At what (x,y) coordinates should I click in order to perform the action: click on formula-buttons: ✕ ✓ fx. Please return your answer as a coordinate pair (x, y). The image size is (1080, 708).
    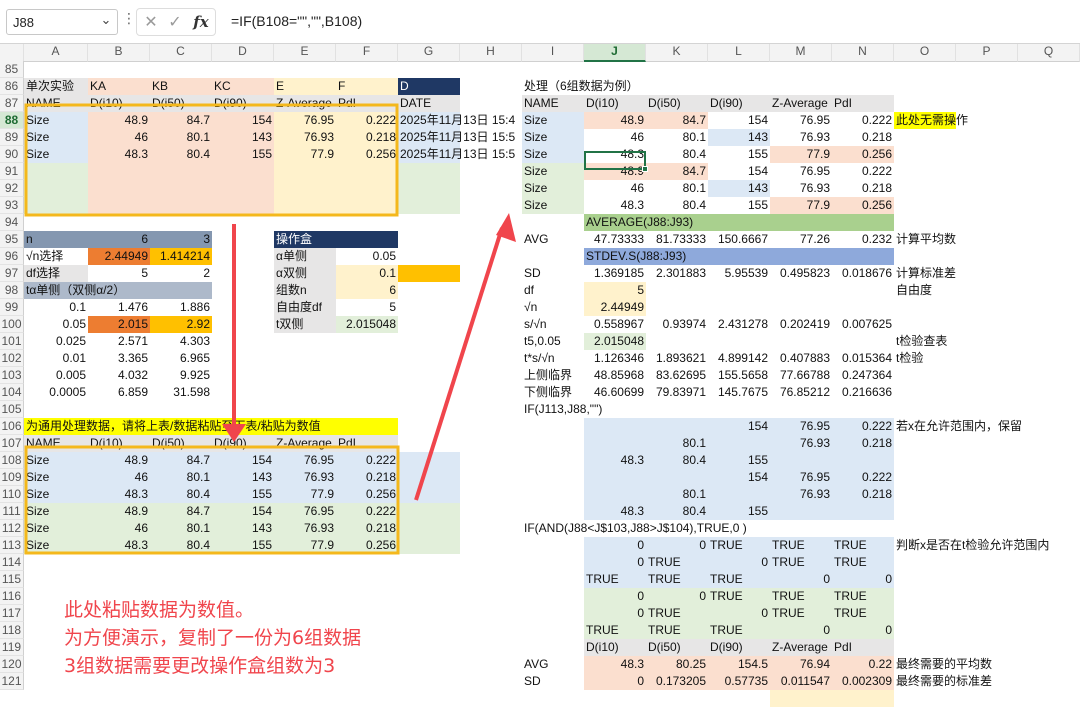
    Looking at the image, I should click on (176, 22).